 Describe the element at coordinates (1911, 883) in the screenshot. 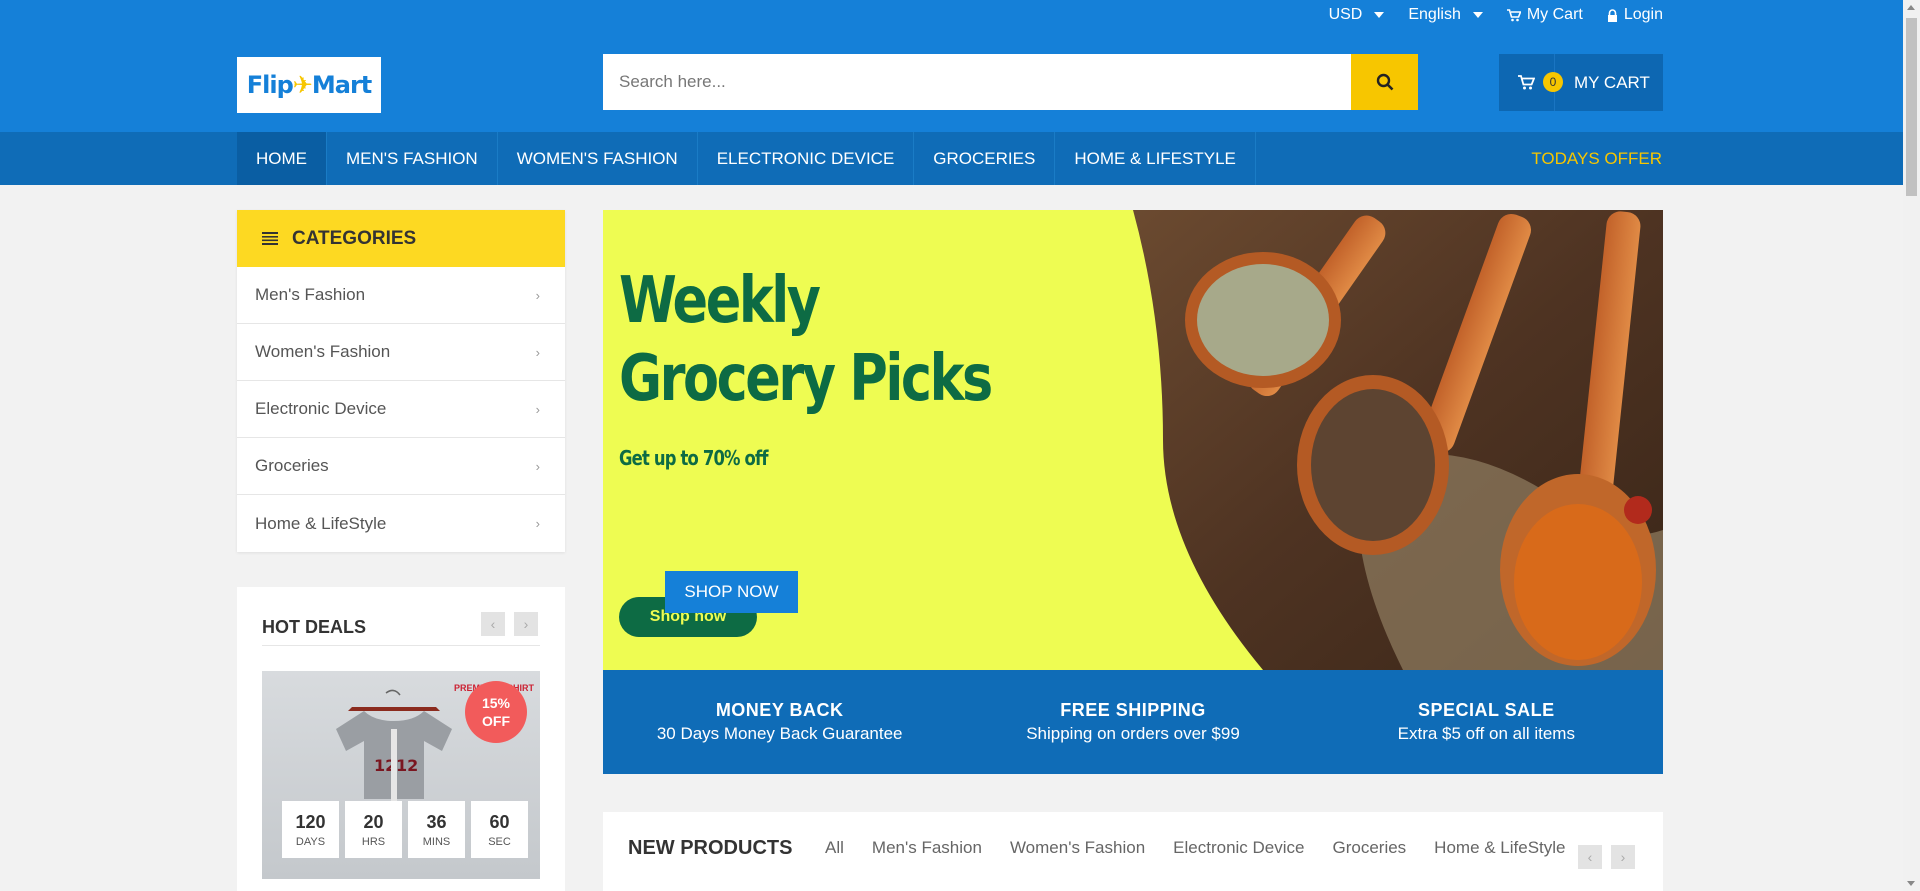

I see `scroll-down-icon` at that location.